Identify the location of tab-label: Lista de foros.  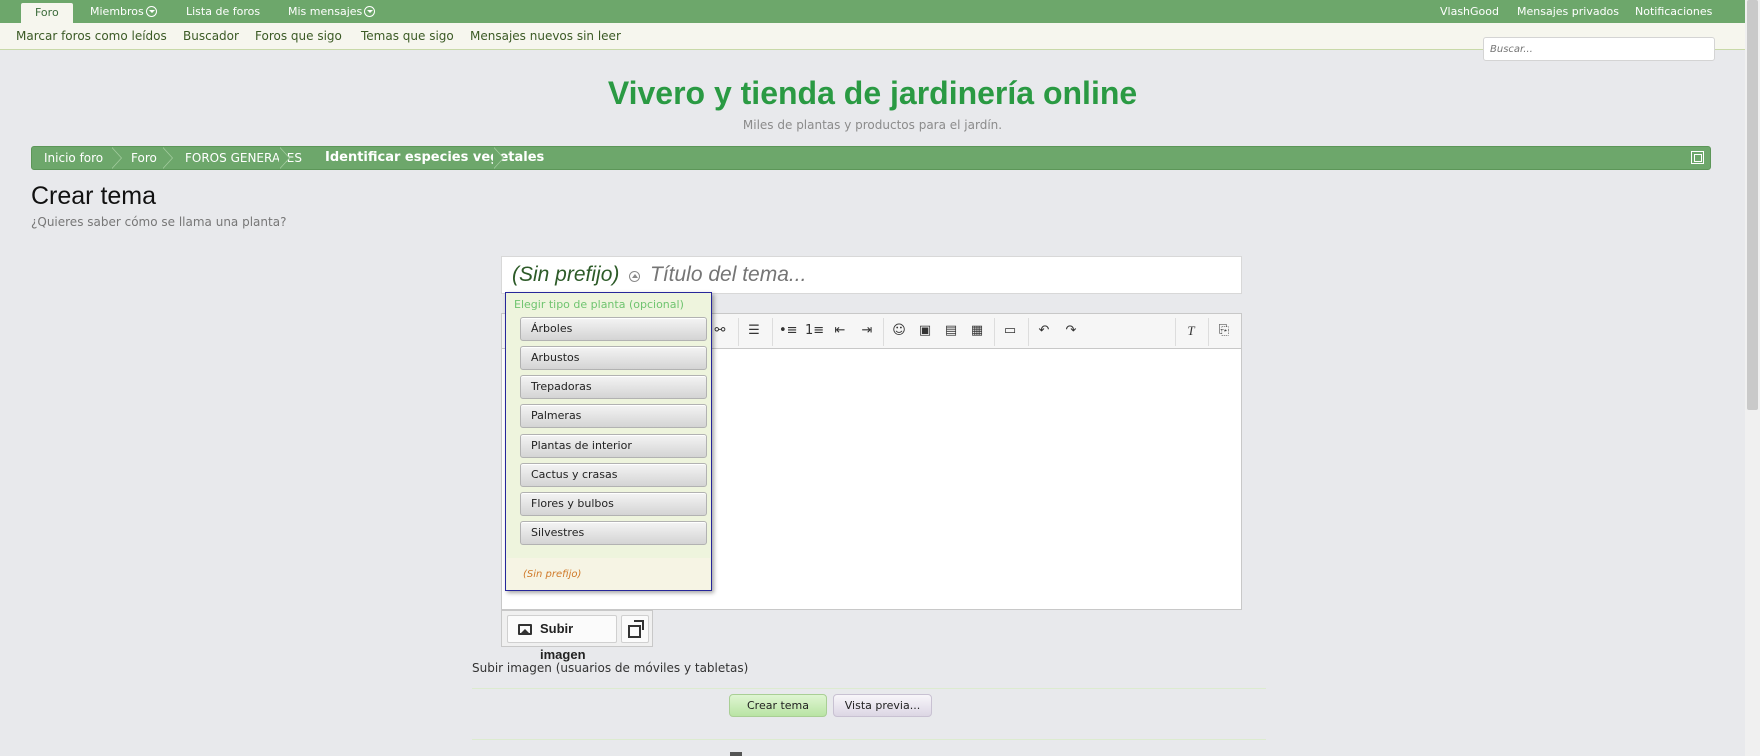
(223, 11).